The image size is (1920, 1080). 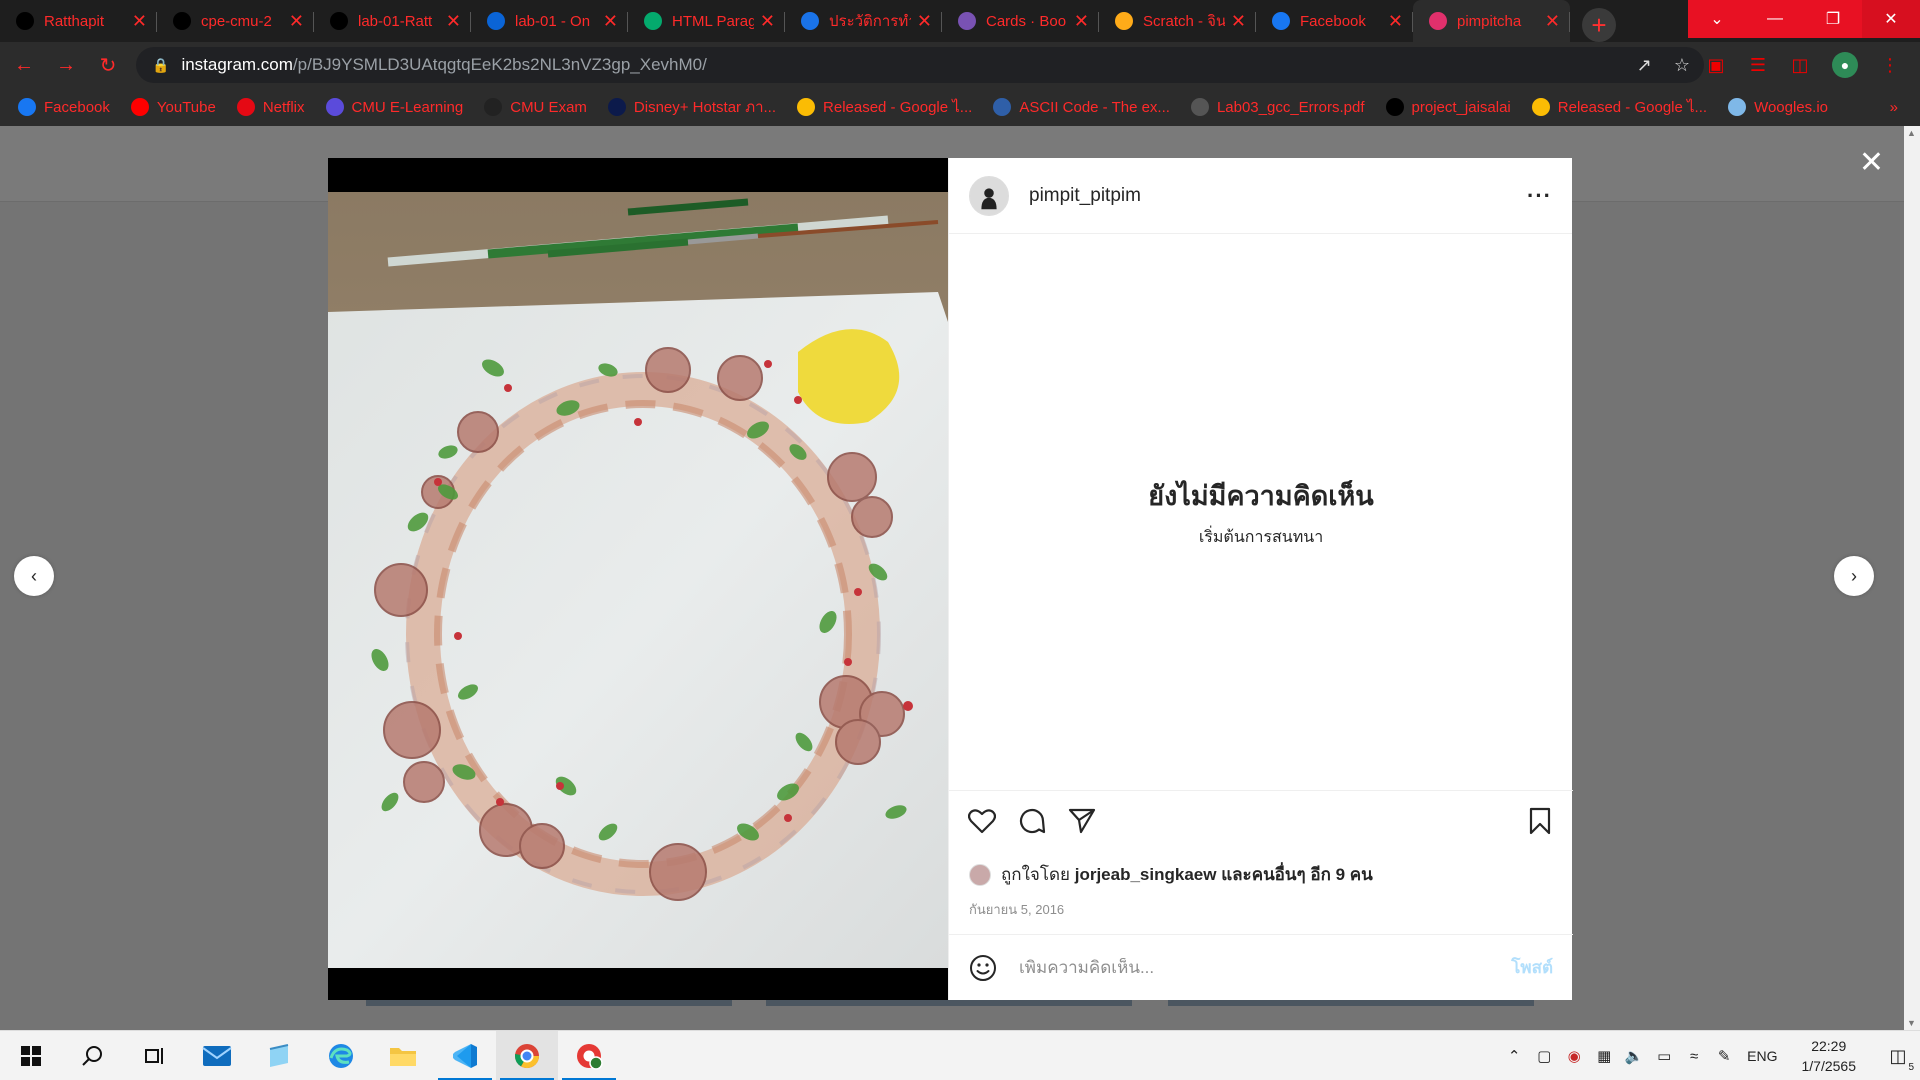 What do you see at coordinates (394, 107) in the screenshot?
I see `bookmark-item: CMU E-Learning` at bounding box center [394, 107].